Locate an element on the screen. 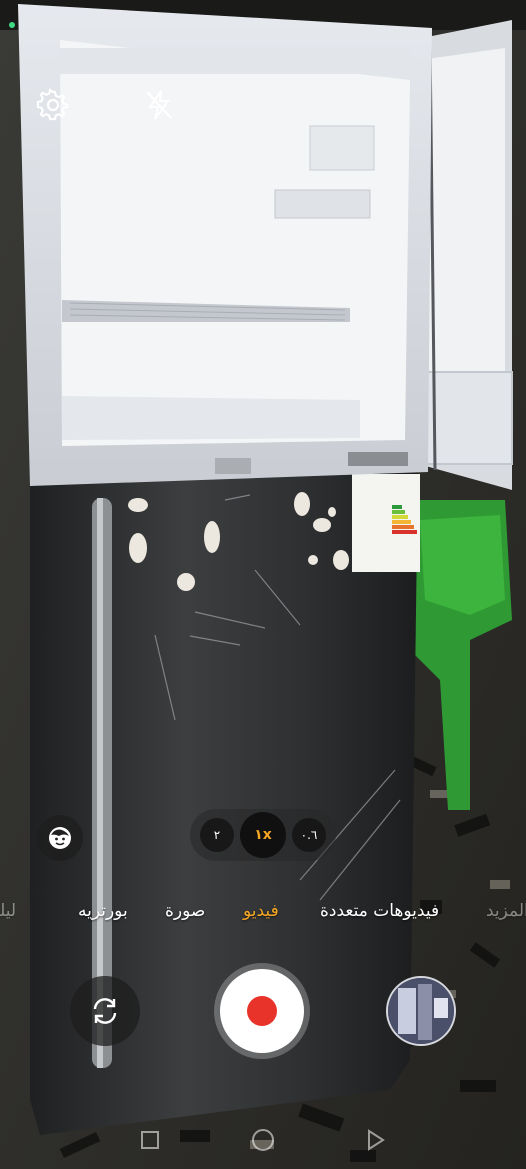 The width and height of the screenshot is (526, 1169). mode-video: فيديو is located at coordinates (261, 911).